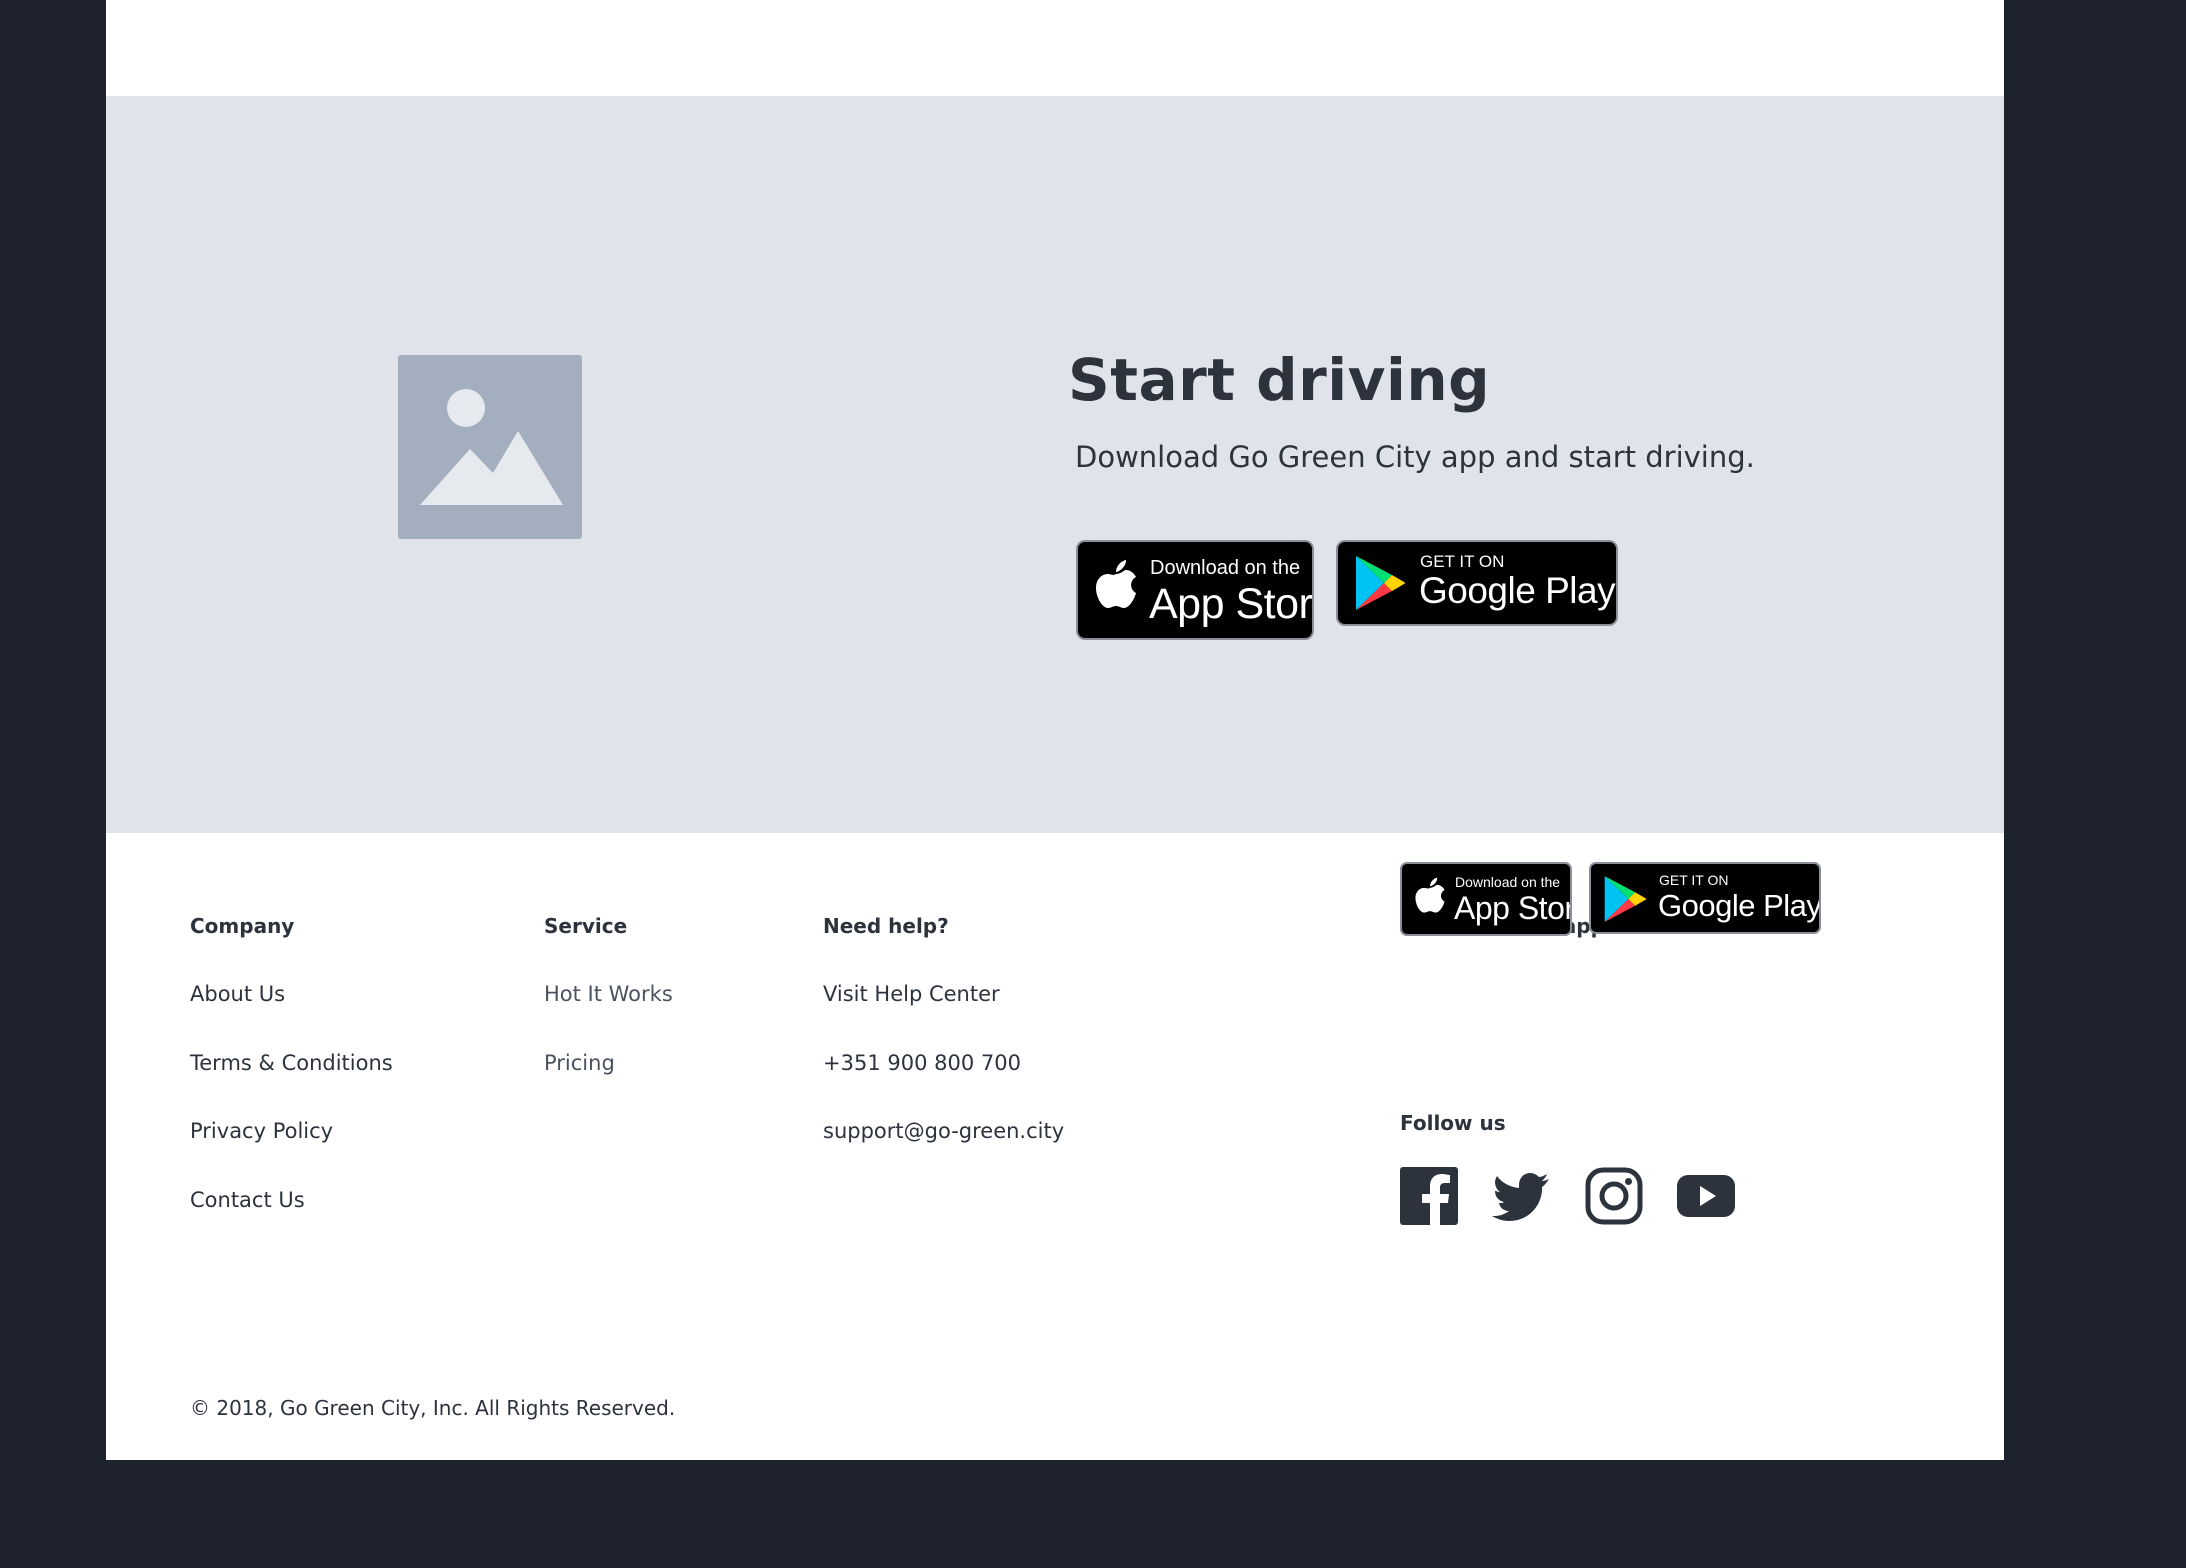 The height and width of the screenshot is (1568, 2186). Describe the element at coordinates (1517, 590) in the screenshot. I see `google-play-label: Google Play` at that location.